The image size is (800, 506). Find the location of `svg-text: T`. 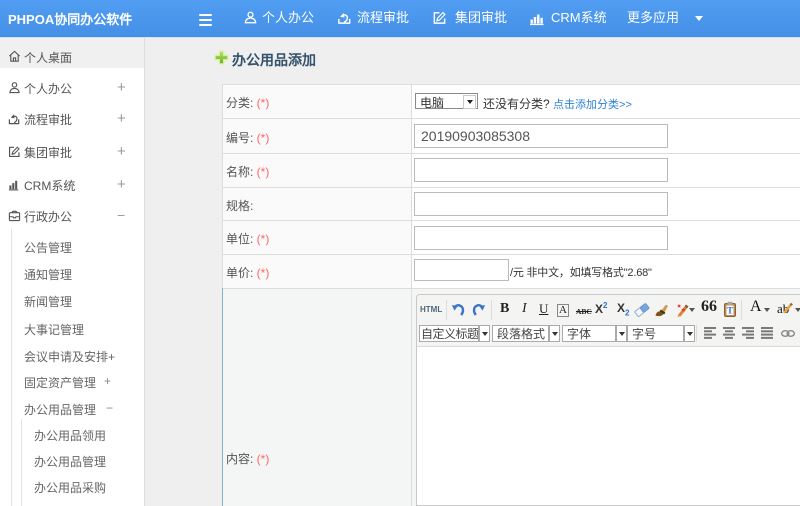

svg-text: T is located at coordinates (730, 311).